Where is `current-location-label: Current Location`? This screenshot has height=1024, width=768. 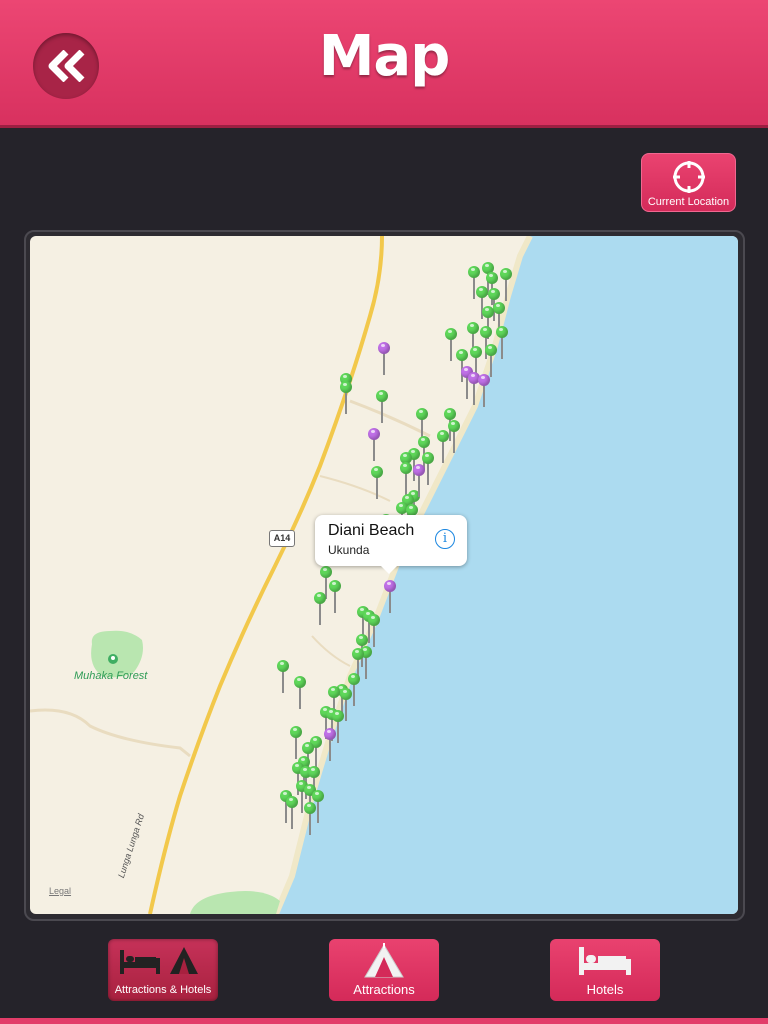 current-location-label: Current Location is located at coordinates (688, 202).